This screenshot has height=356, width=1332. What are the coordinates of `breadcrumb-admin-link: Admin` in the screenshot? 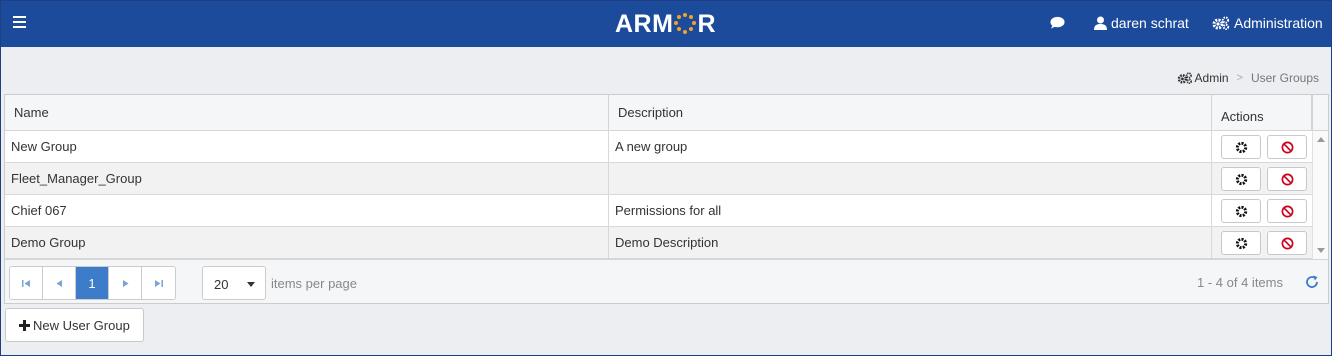 It's located at (1203, 78).